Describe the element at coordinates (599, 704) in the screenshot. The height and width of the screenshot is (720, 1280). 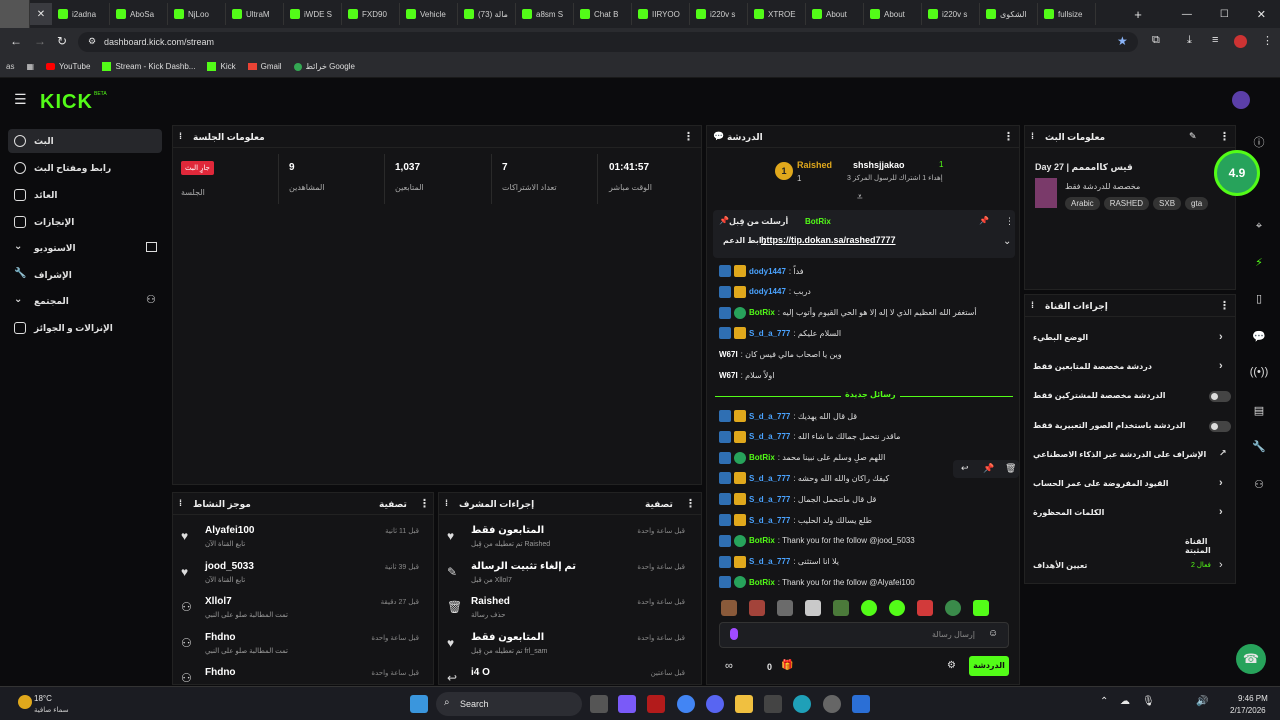
I see `task-view-icon` at that location.